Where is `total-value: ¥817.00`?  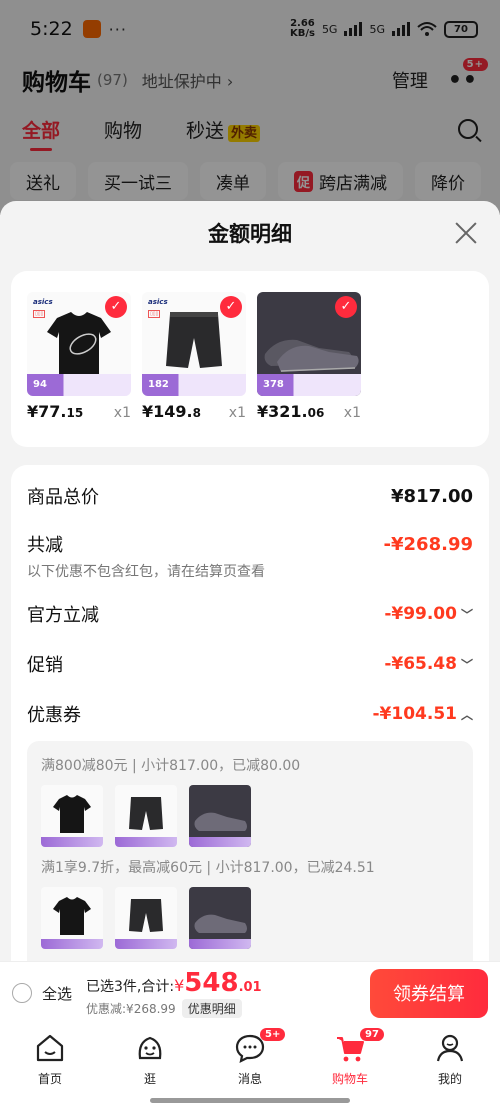
total-value: ¥817.00 is located at coordinates (432, 496).